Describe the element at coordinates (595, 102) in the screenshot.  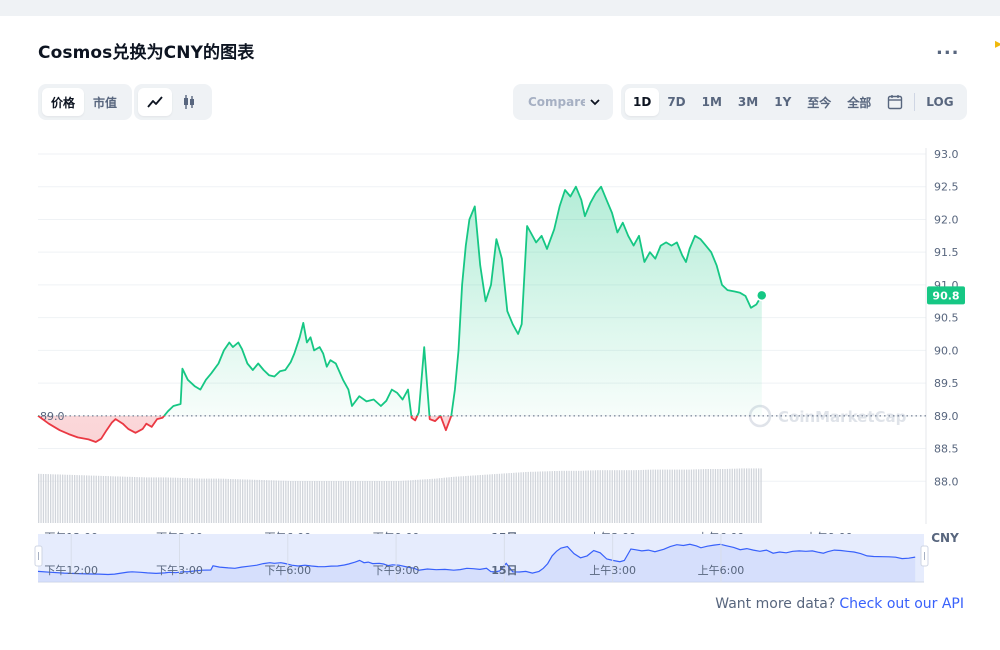
I see `chevron-down-icon` at that location.